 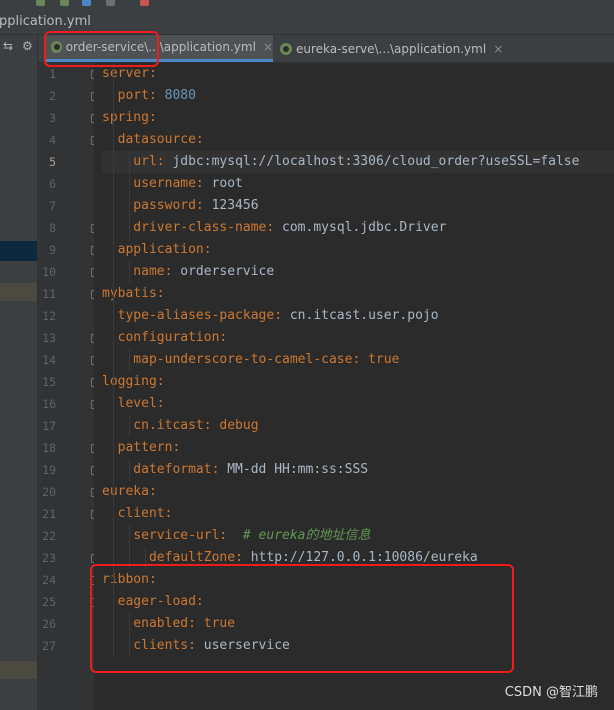 I want to click on code-line: username: root, so click(x=172, y=184).